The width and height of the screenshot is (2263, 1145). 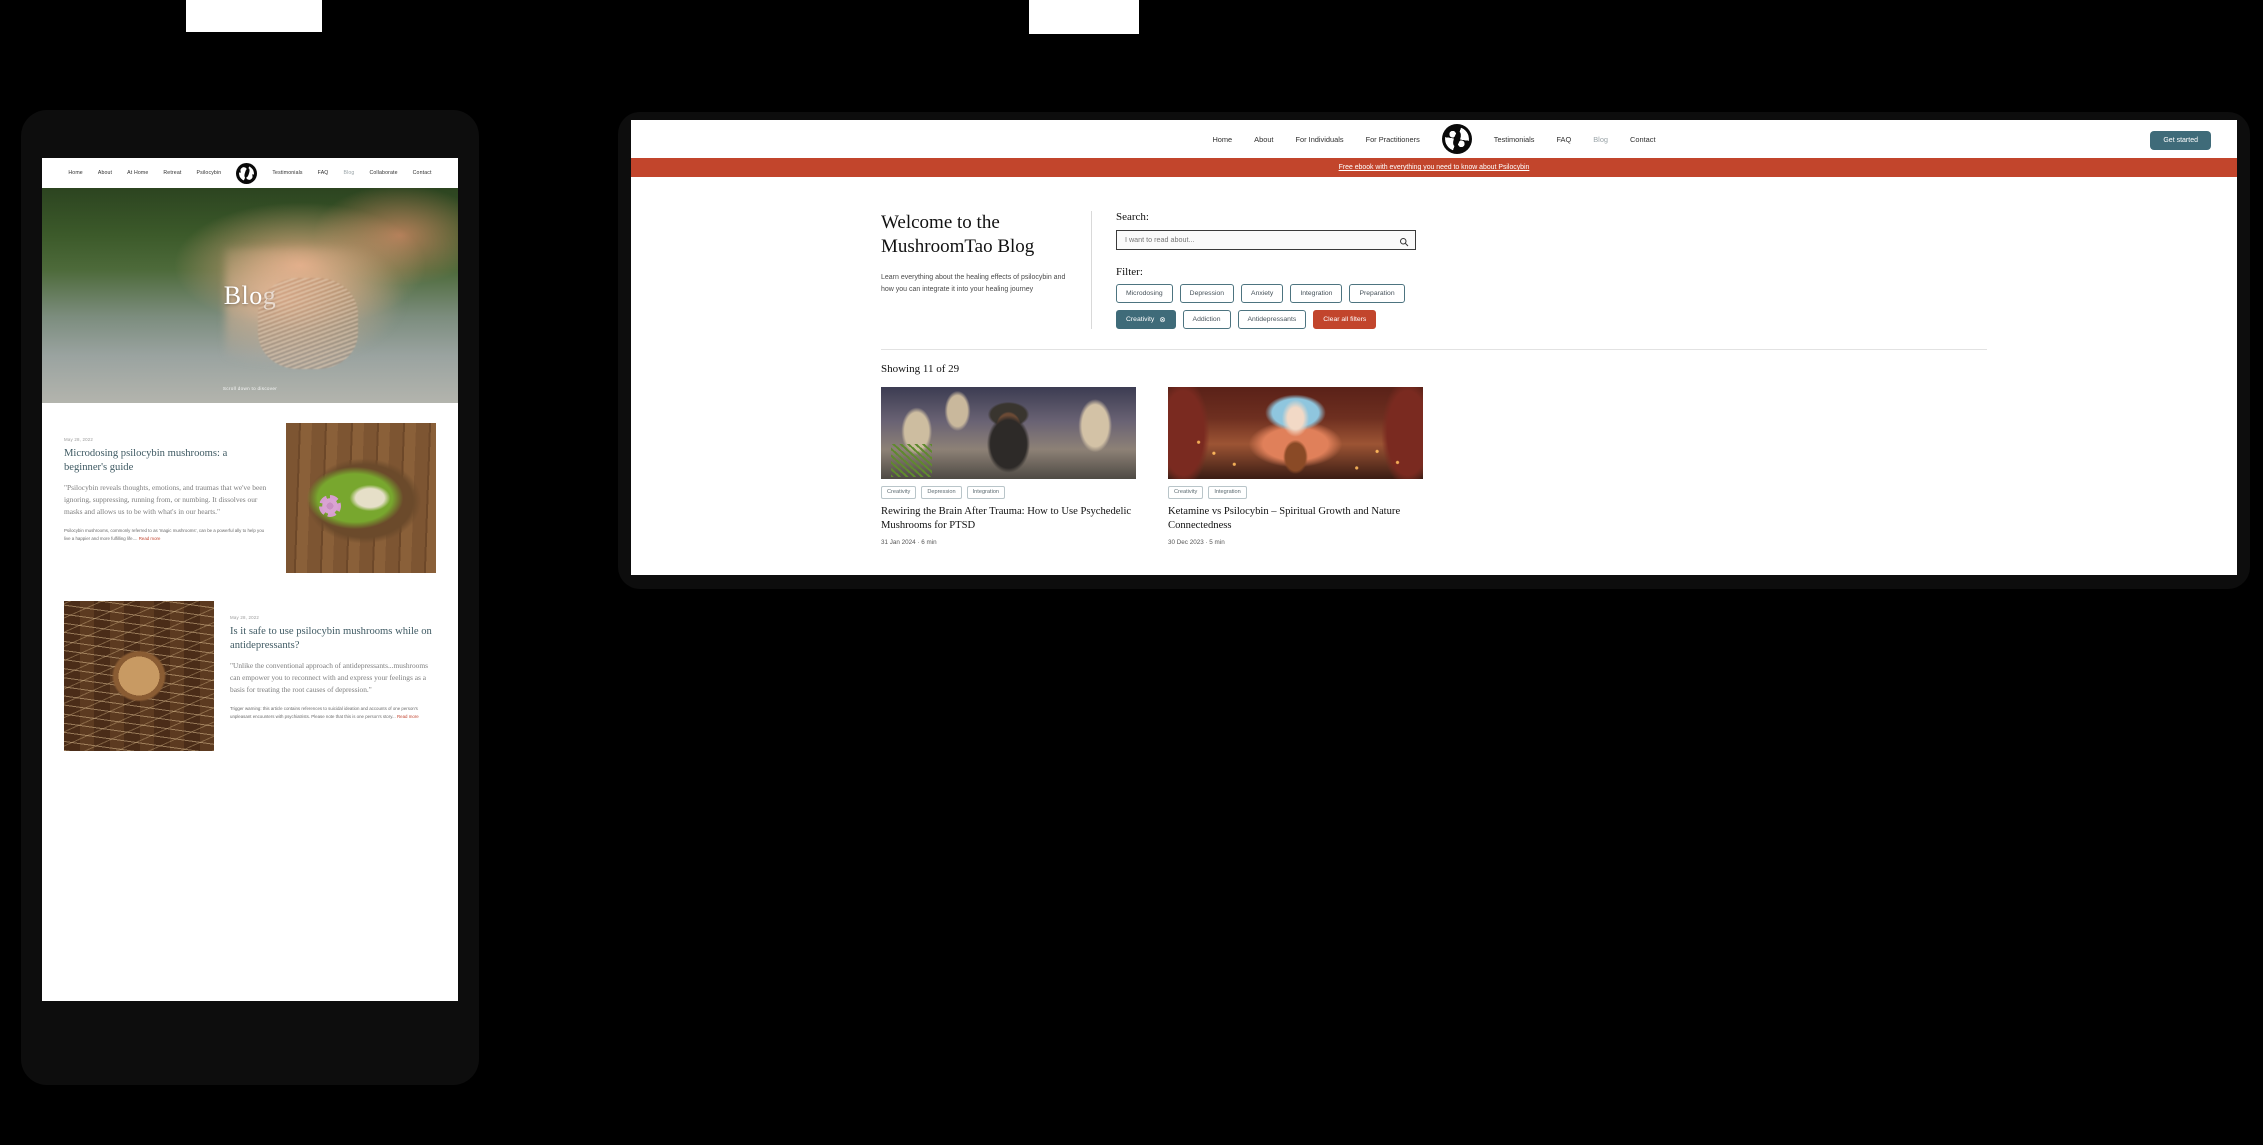 I want to click on filter-chip-label: Depression, so click(x=1207, y=293).